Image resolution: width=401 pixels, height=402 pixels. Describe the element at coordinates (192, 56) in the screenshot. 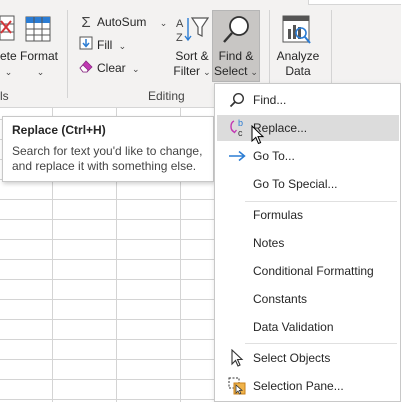

I see `sort-filter-label-1: Sort &` at that location.